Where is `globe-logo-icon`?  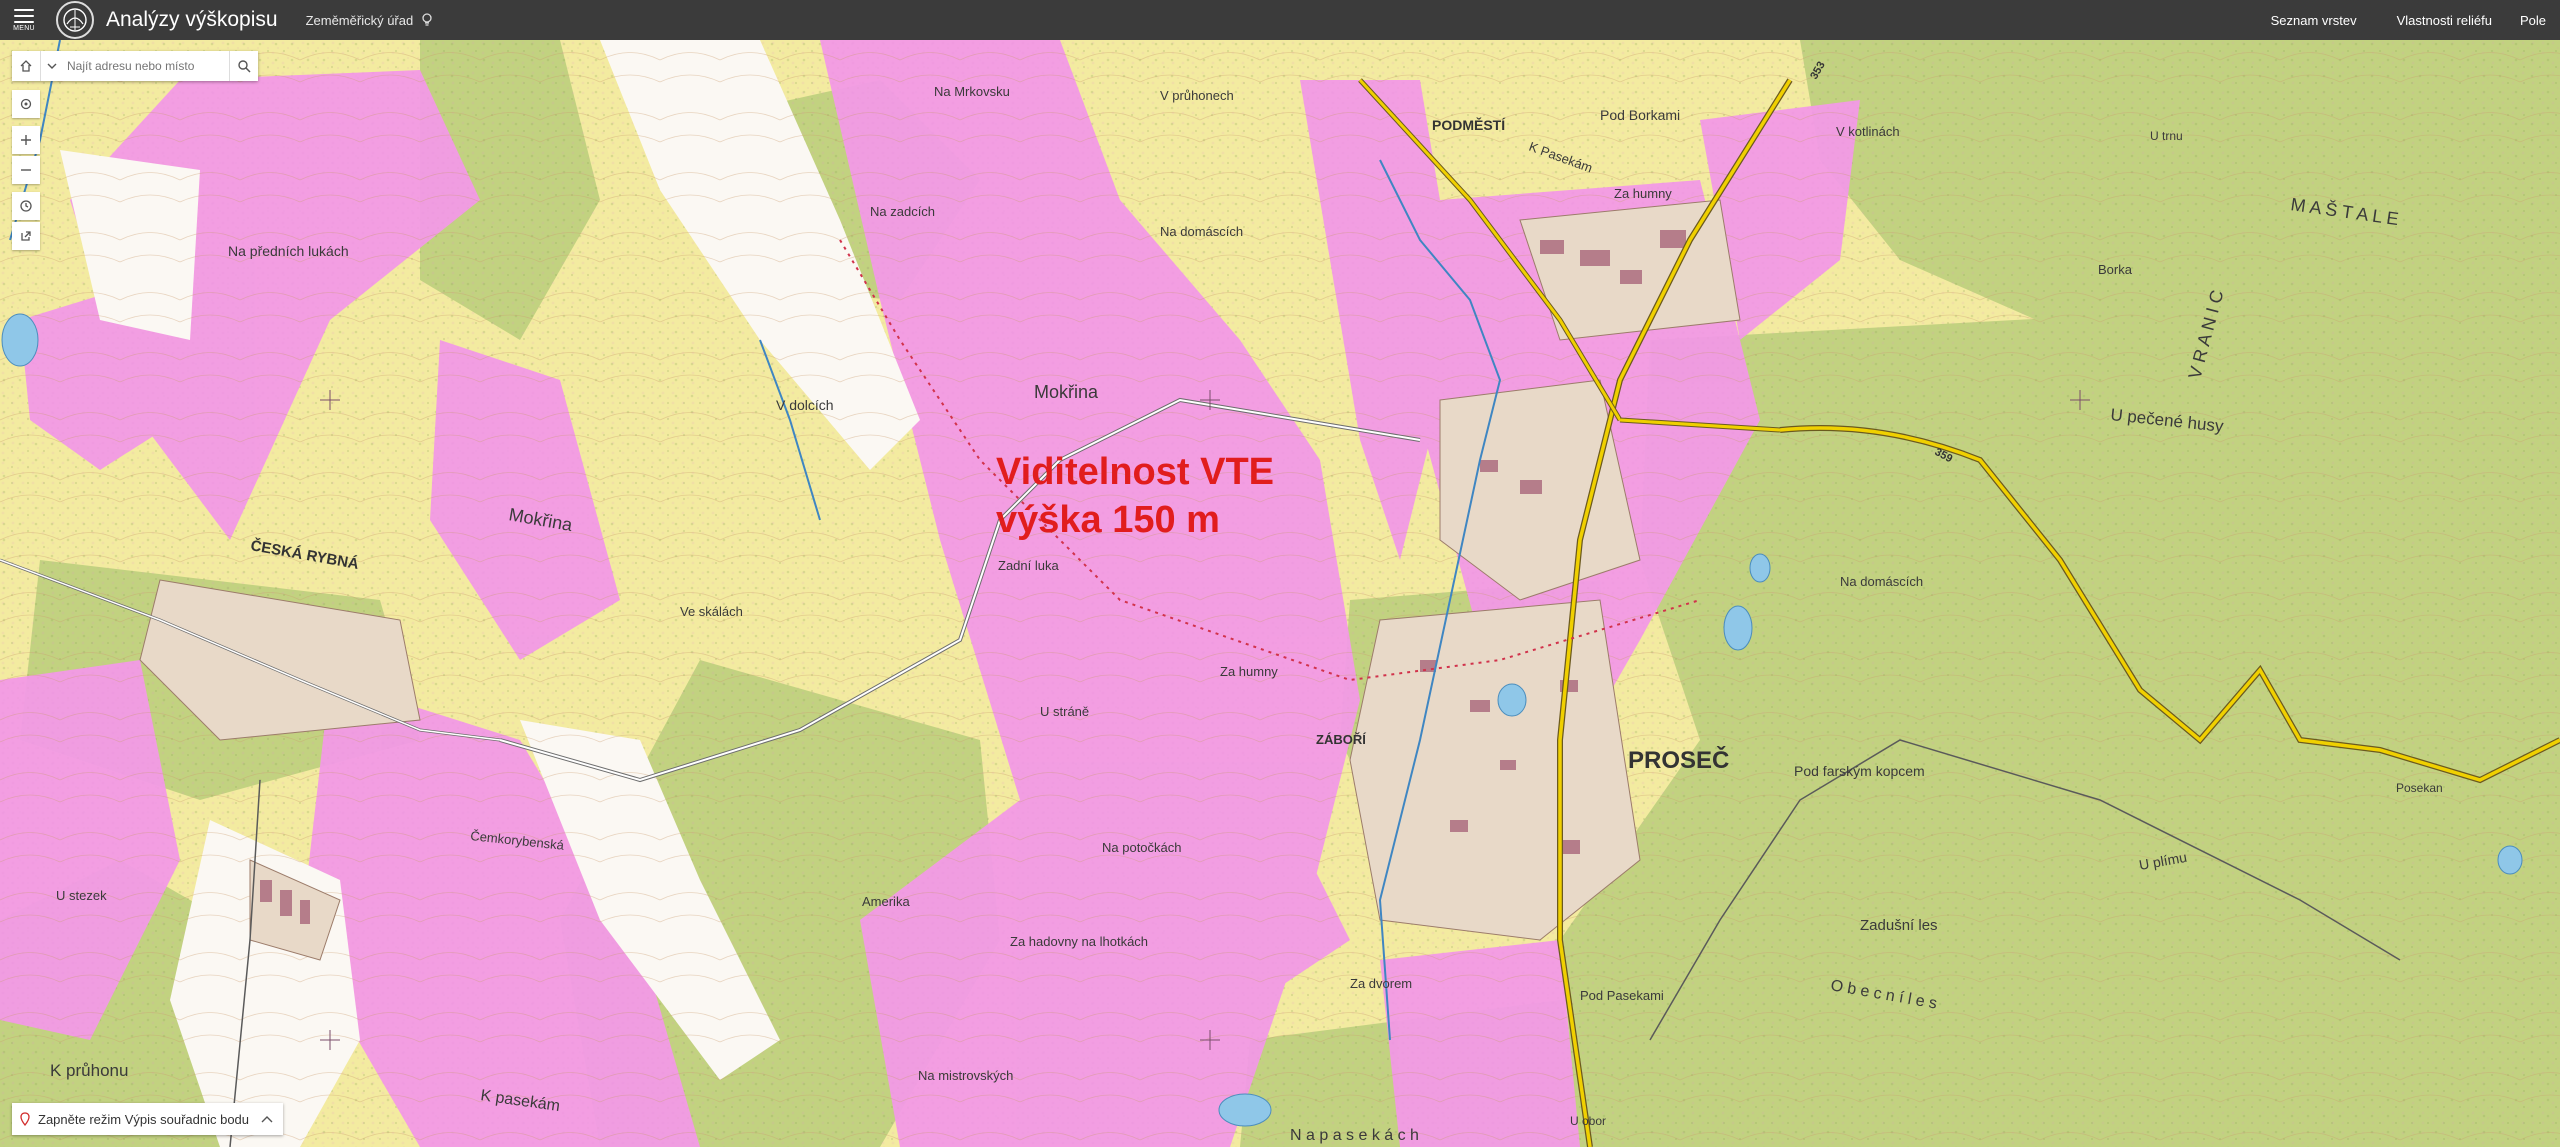
globe-logo-icon is located at coordinates (75, 20).